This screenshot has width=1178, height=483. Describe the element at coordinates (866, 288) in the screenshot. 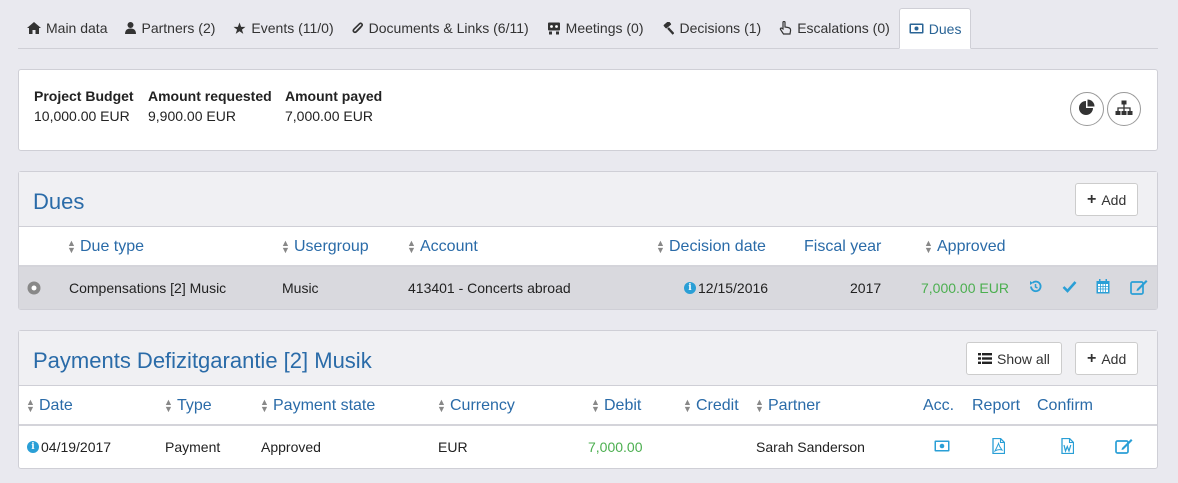

I see `fiscal-year-cell: 2017` at that location.